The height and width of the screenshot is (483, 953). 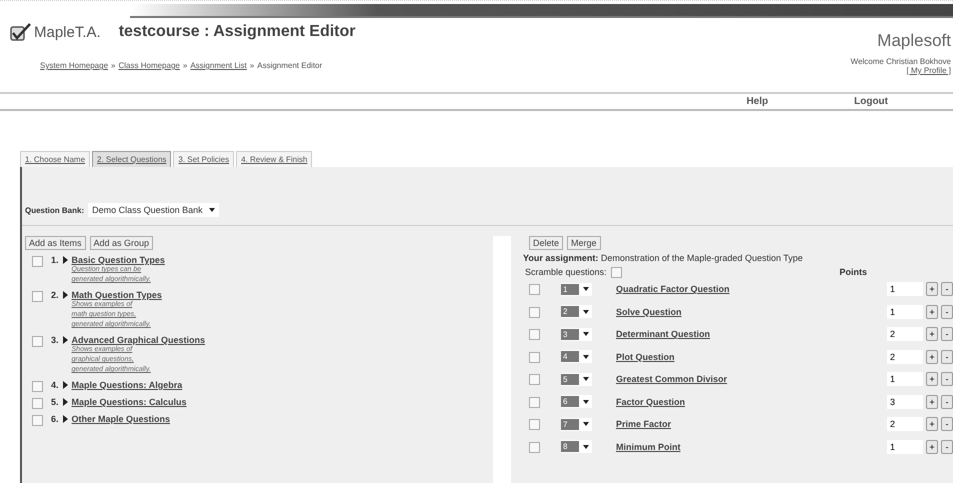 I want to click on group-number: 6., so click(x=55, y=419).